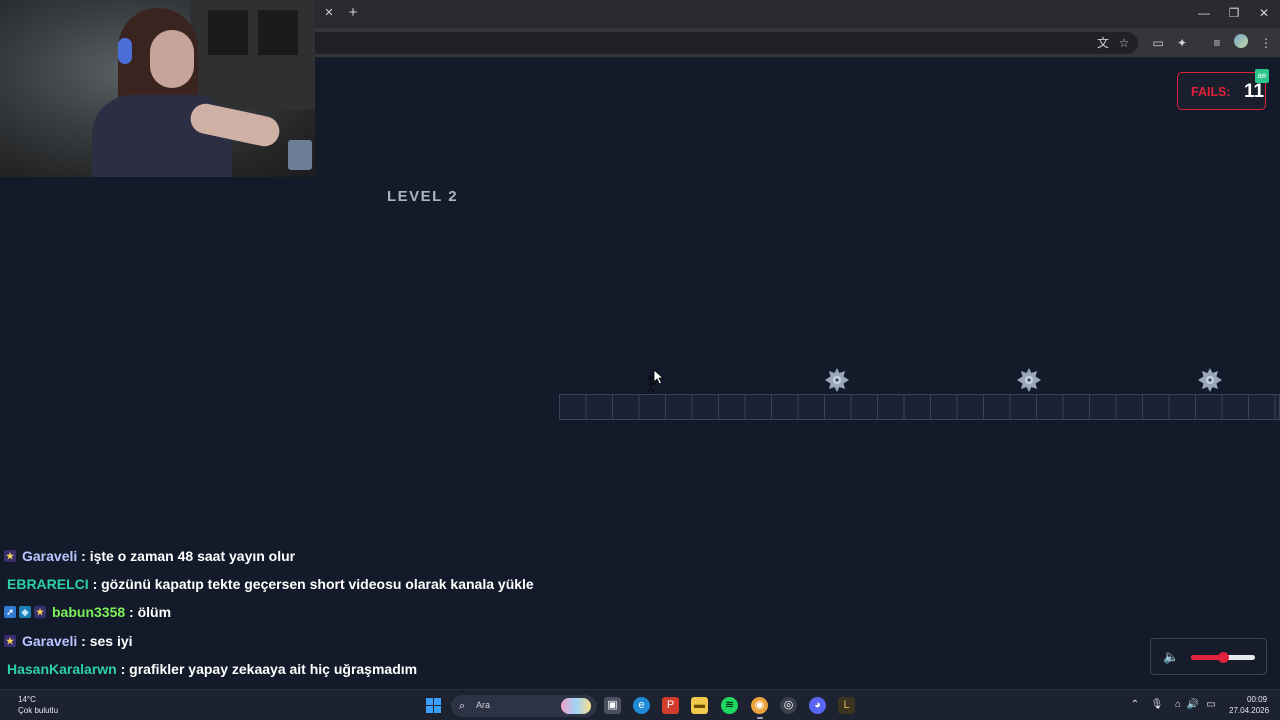  Describe the element at coordinates (38, 710) in the screenshot. I see `weather-description: Çok bulutlu` at that location.